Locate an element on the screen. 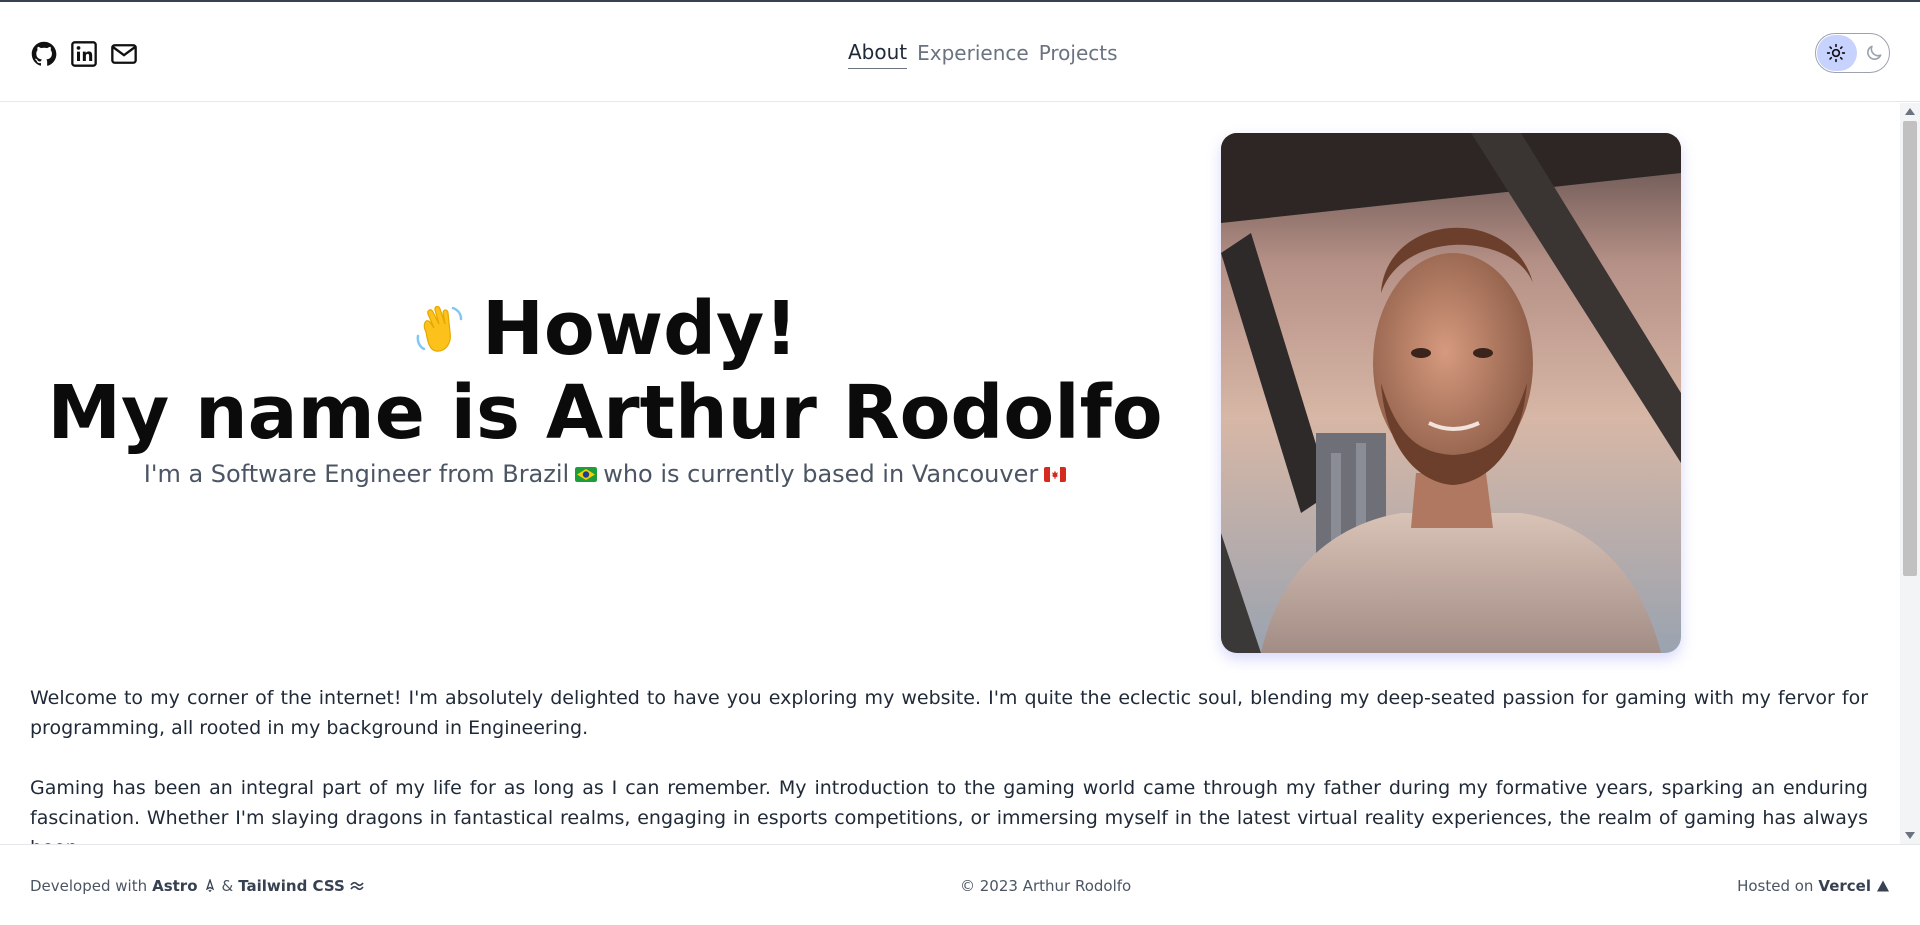 This screenshot has width=1920, height=925. footer-tailwind-link: Tailwind CSS is located at coordinates (291, 886).